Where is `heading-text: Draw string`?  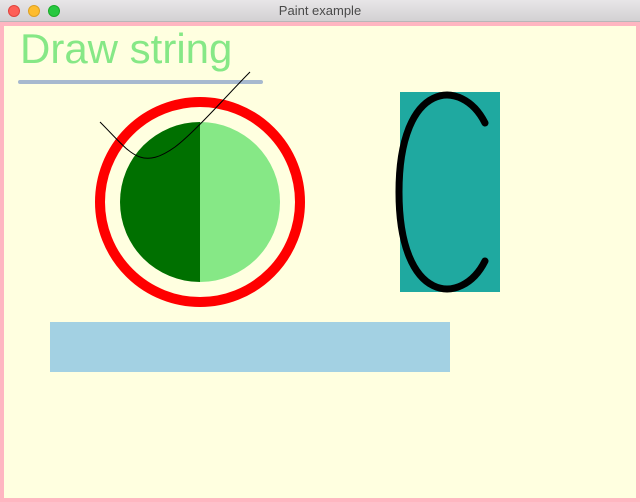 heading-text: Draw string is located at coordinates (126, 48).